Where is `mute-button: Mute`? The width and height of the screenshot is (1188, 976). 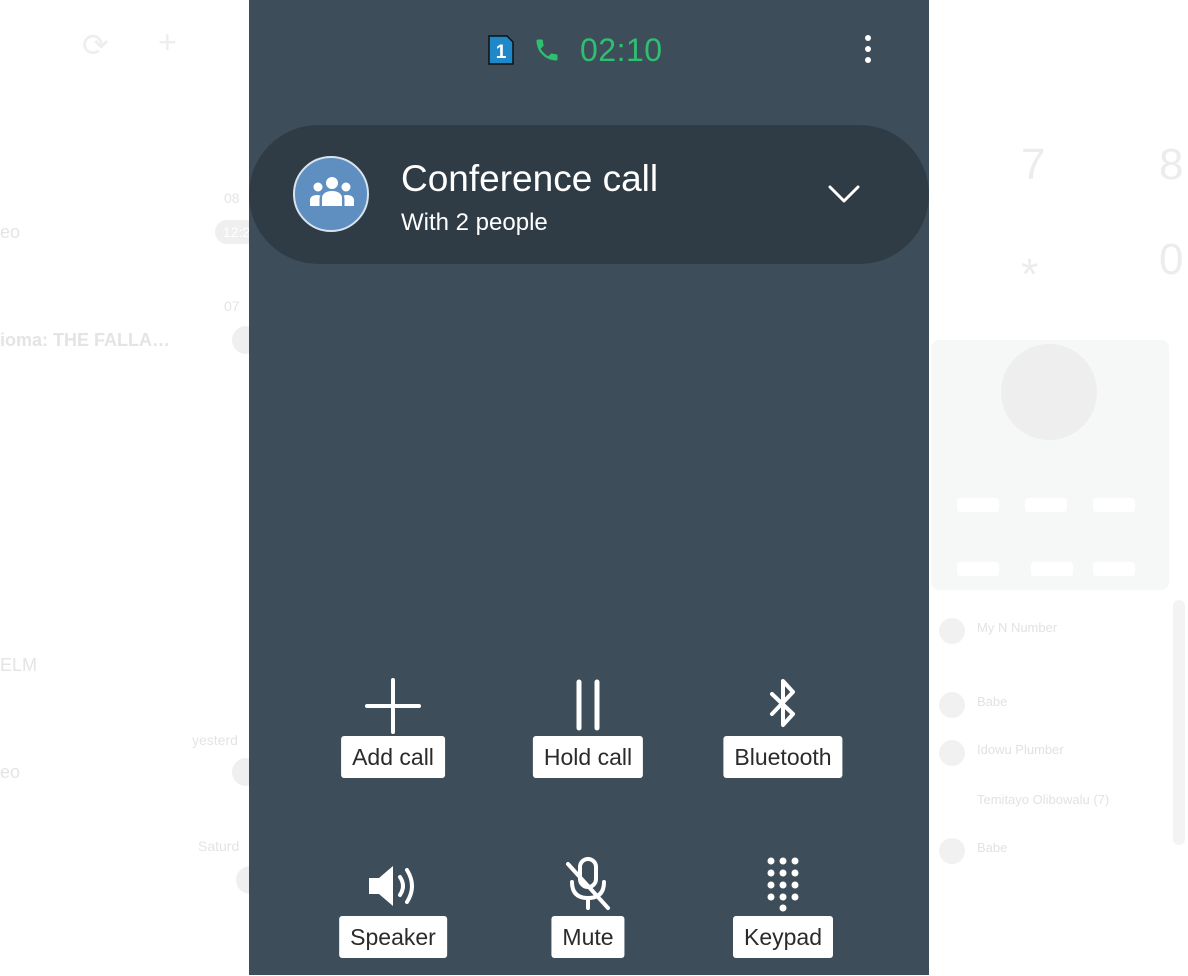 mute-button: Mute is located at coordinates (588, 916).